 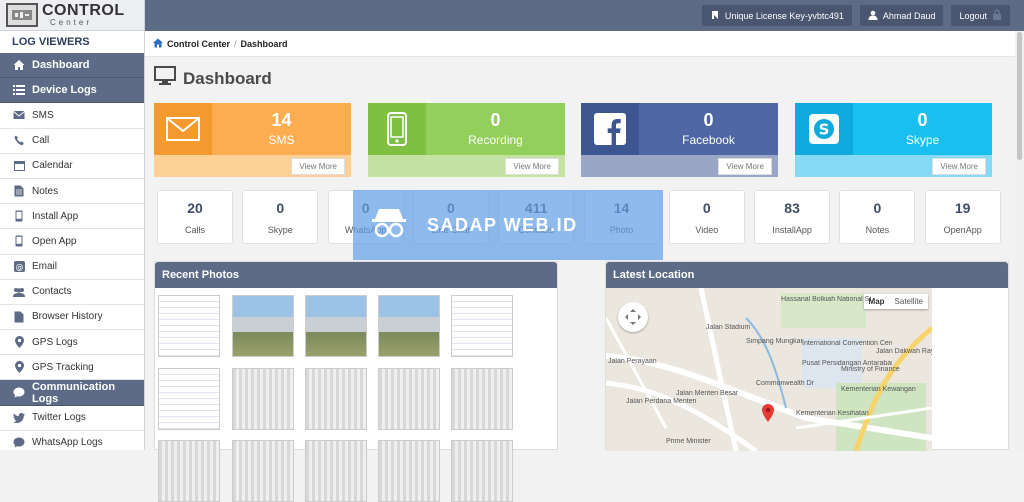 I want to click on sidebar-item-whatsapp-logs: WhatsApp Logs, so click(x=72, y=440).